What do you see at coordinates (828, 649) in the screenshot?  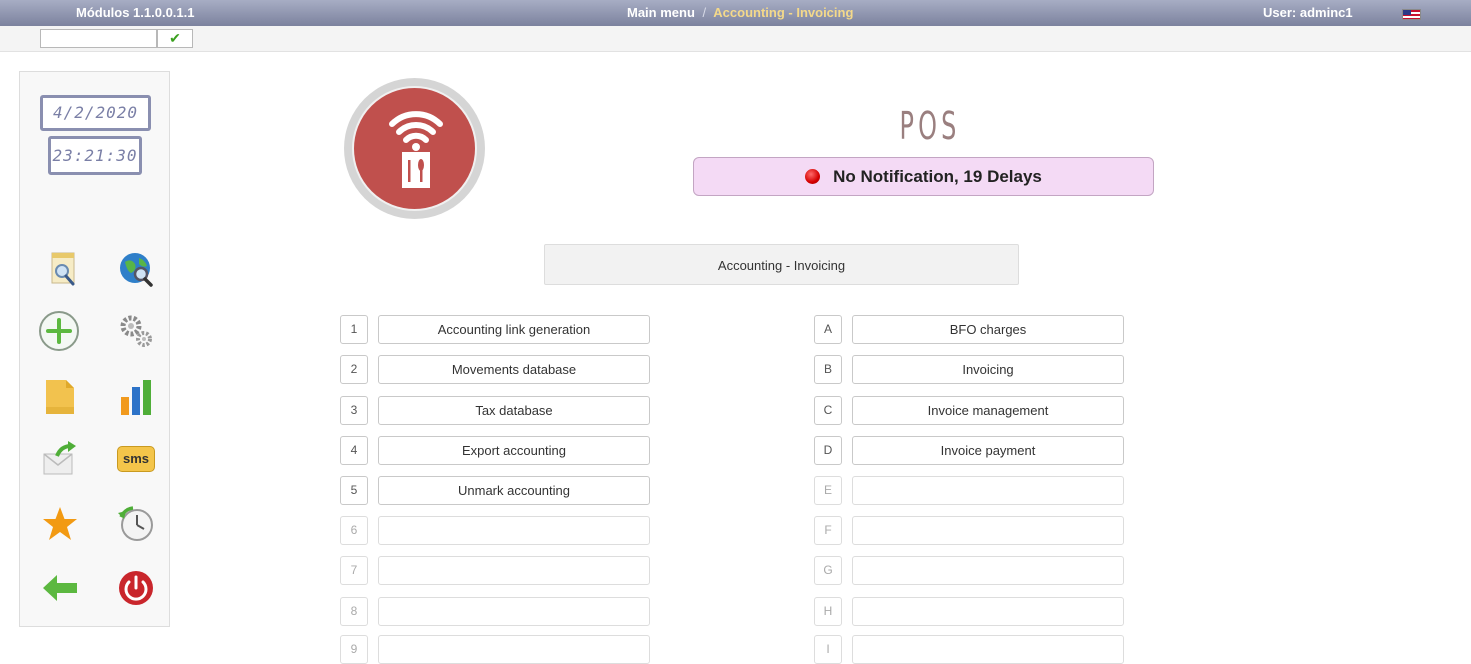 I see `menu-key-i: I` at bounding box center [828, 649].